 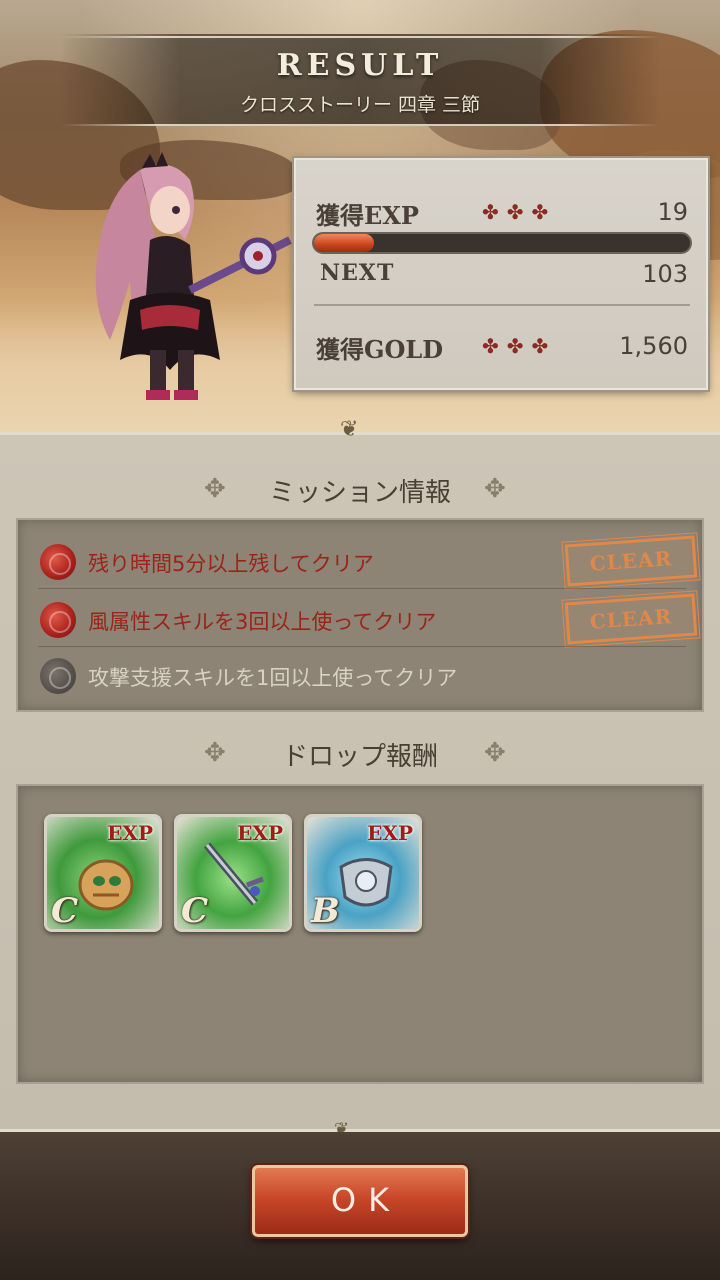 I want to click on stage-subtitle: クロスストーリー 四章 三節, so click(x=360, y=105).